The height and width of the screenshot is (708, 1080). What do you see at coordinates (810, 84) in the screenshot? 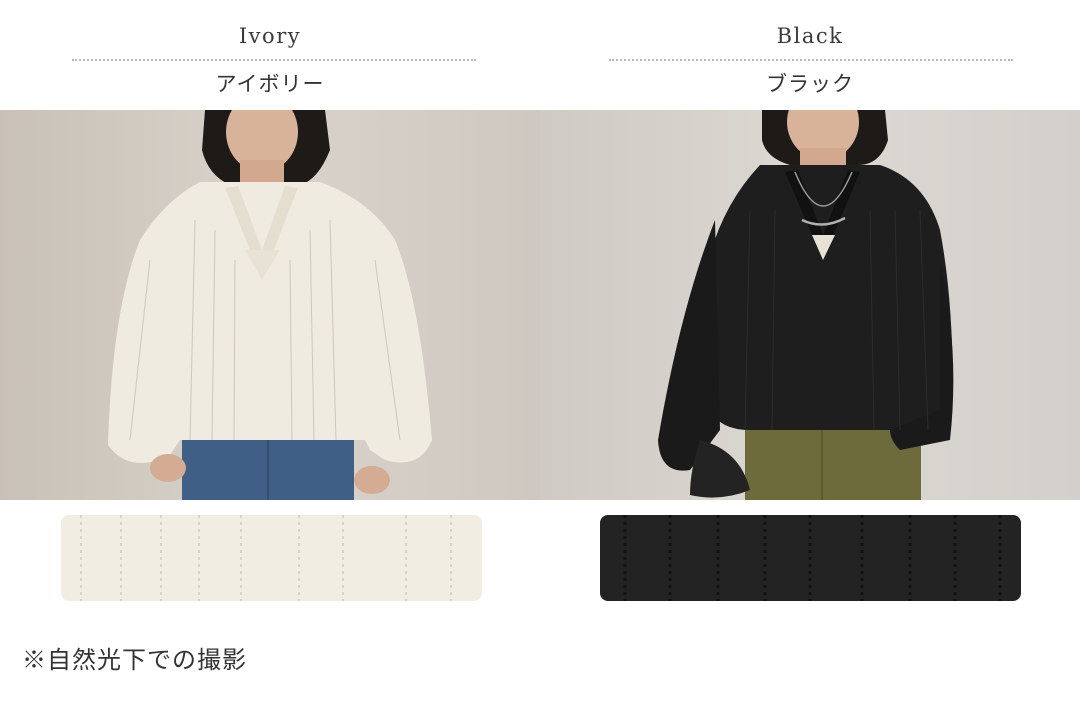
I see `color-name-jp: ブラック` at bounding box center [810, 84].